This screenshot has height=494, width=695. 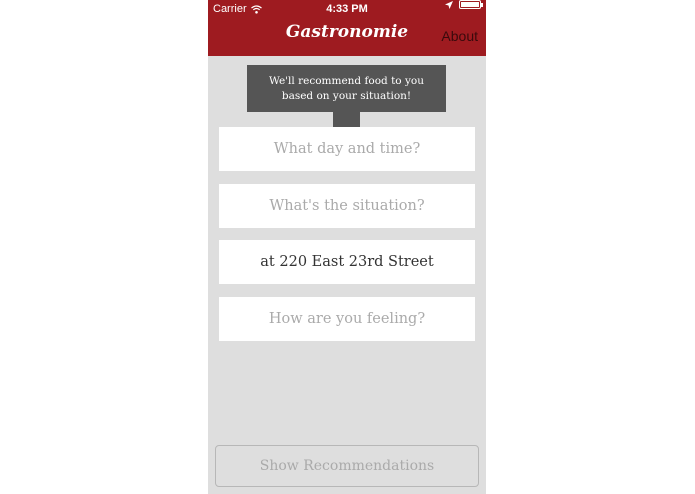 I want to click on tooltip-line-1: We'll recommend food to you, so click(x=346, y=81).